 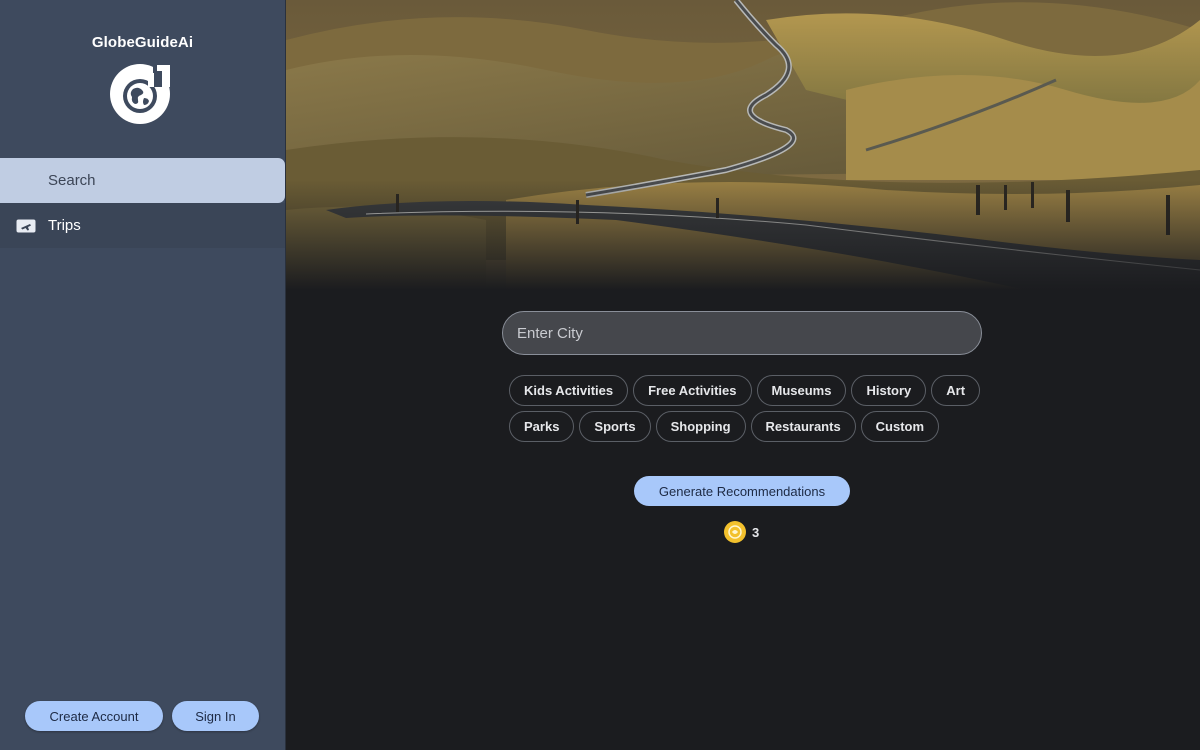 What do you see at coordinates (142, 180) in the screenshot?
I see `sidebar-item-search: Search` at bounding box center [142, 180].